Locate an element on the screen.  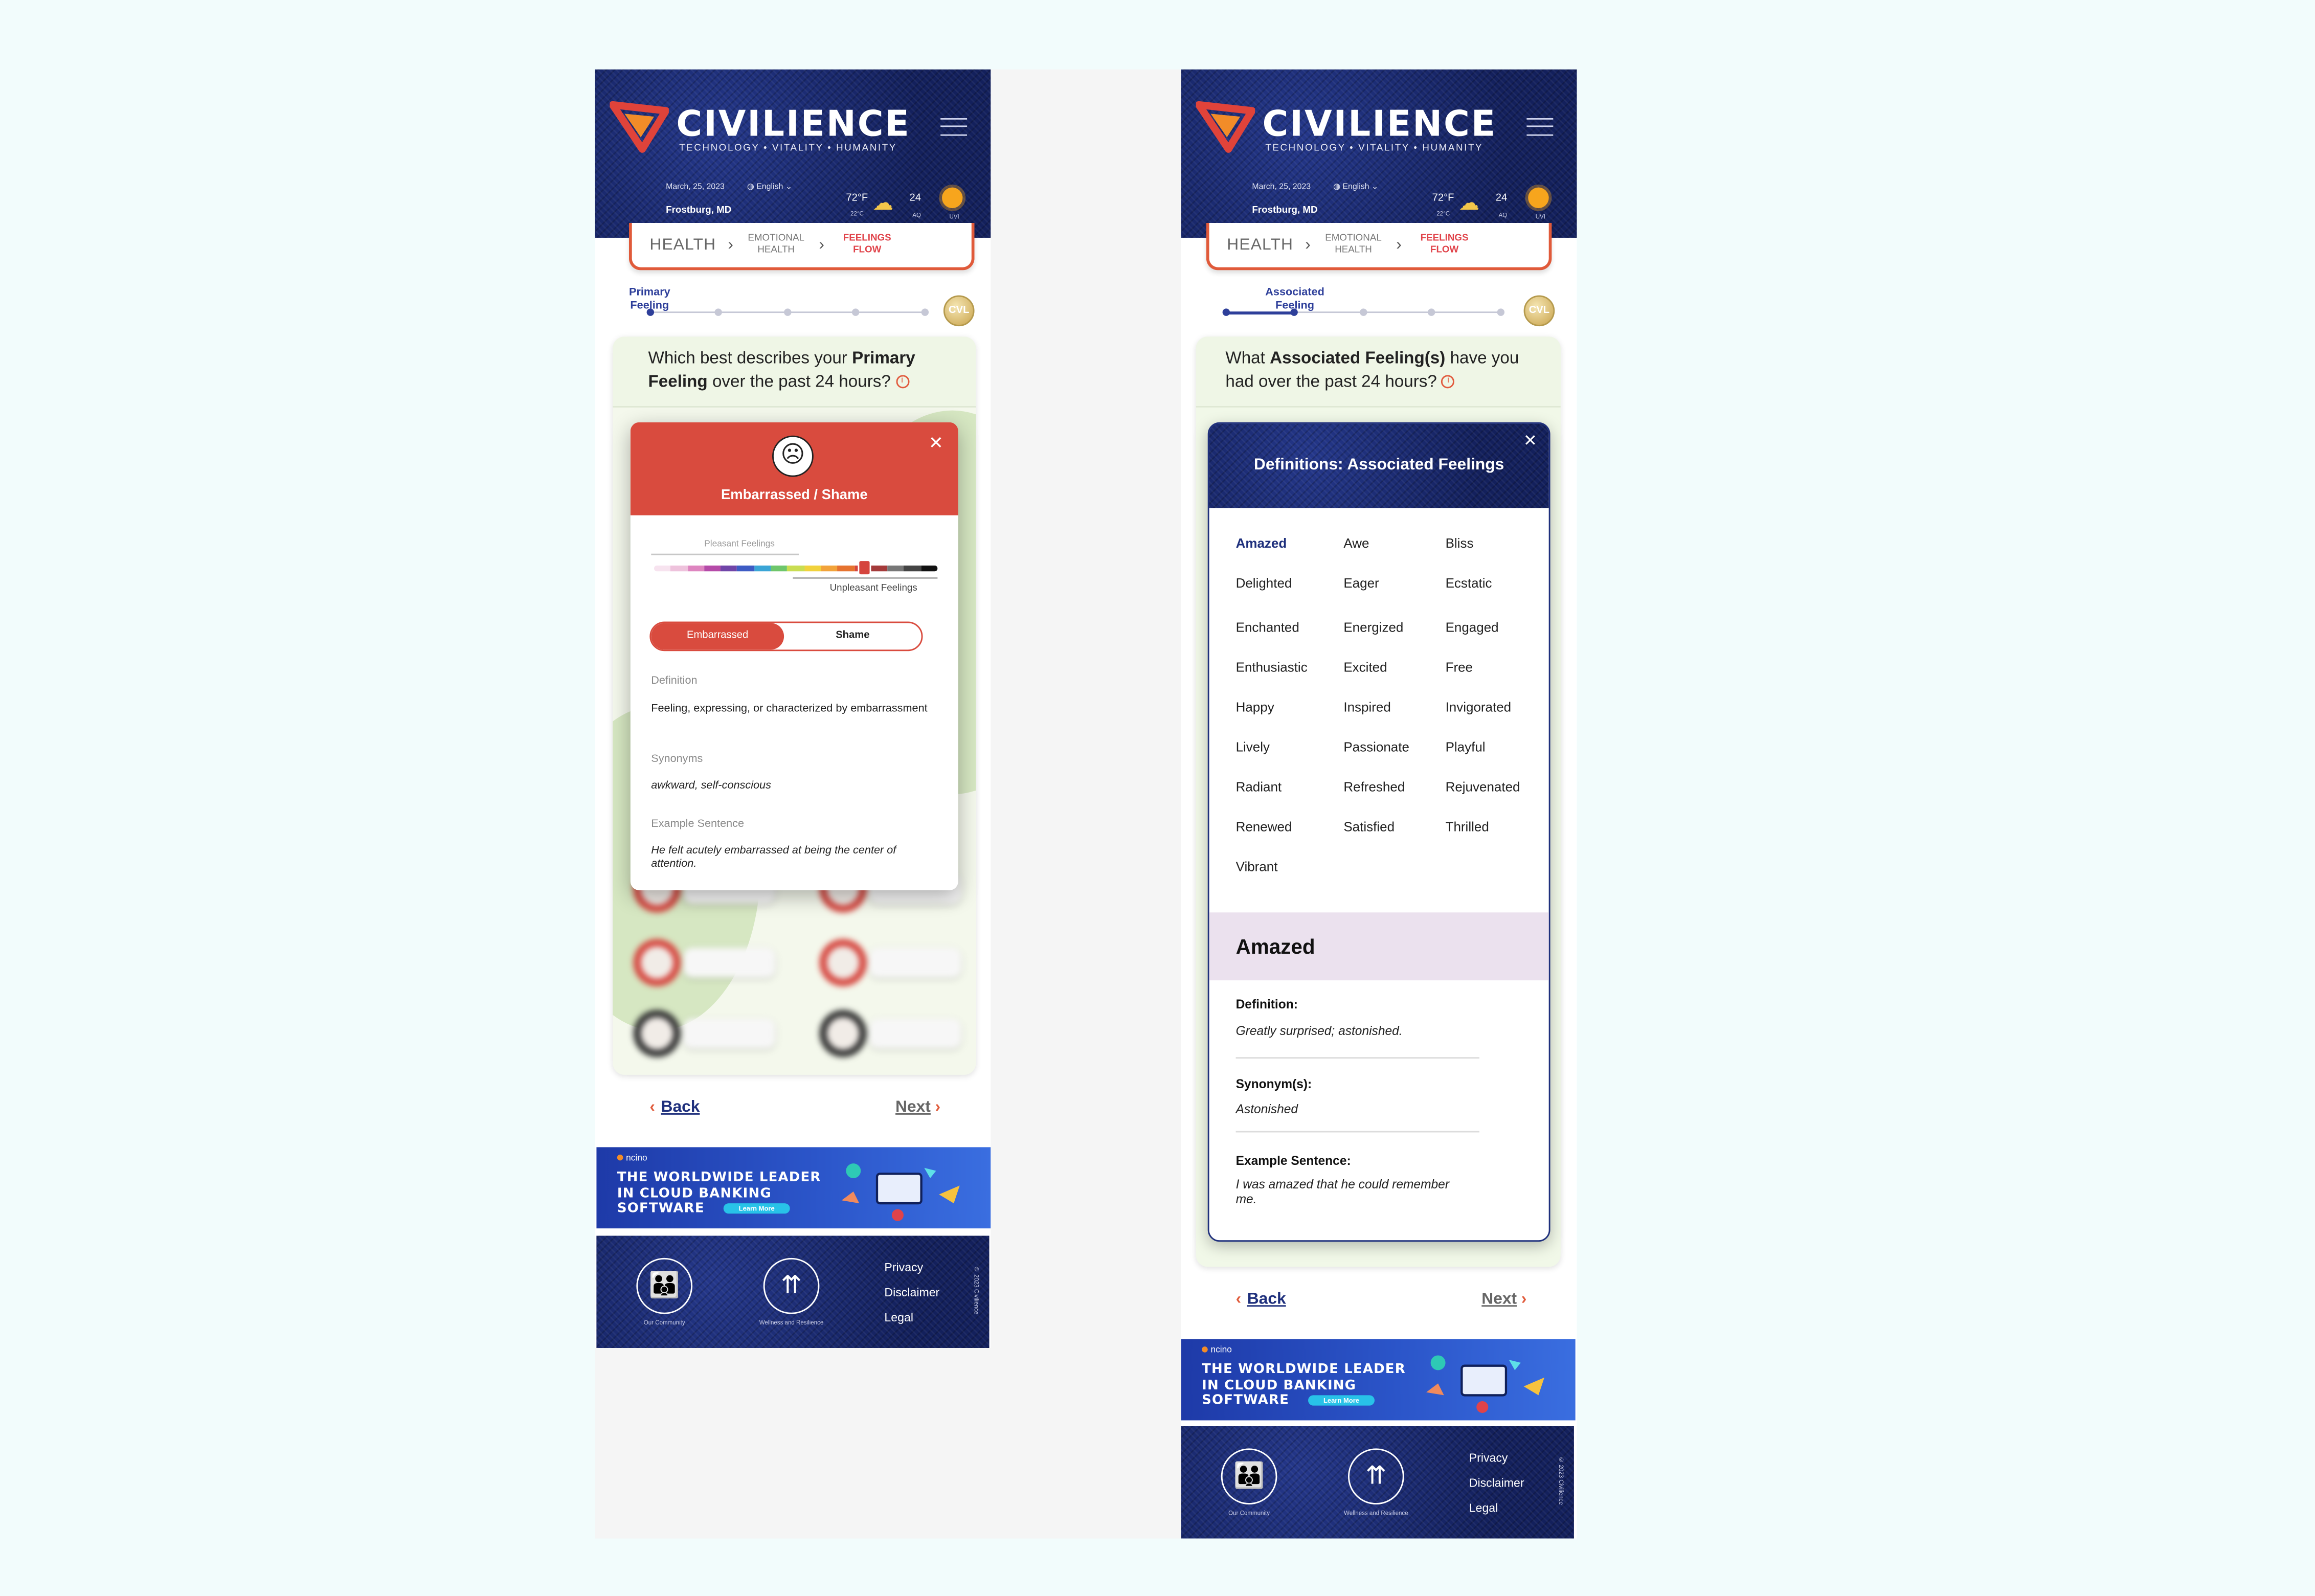
feeling-word: Inspired is located at coordinates (1367, 708).